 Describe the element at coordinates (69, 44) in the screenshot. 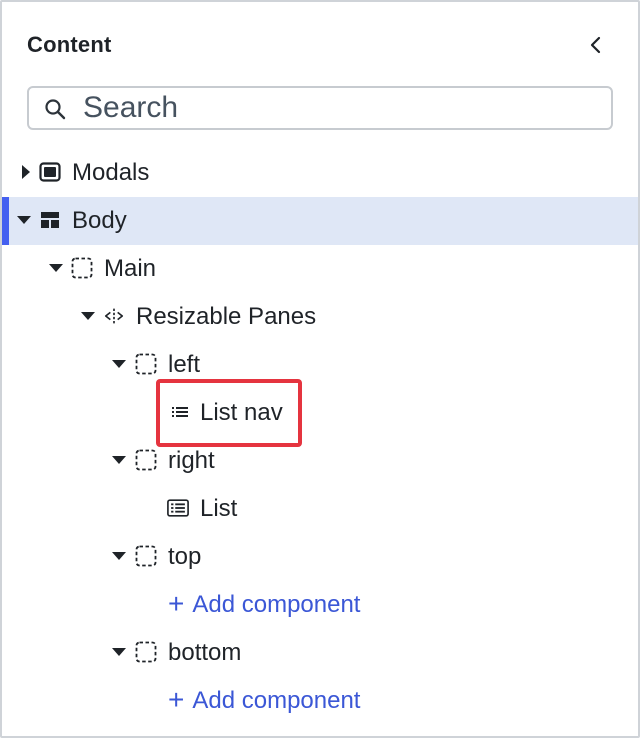

I see `panel-title: Content` at that location.